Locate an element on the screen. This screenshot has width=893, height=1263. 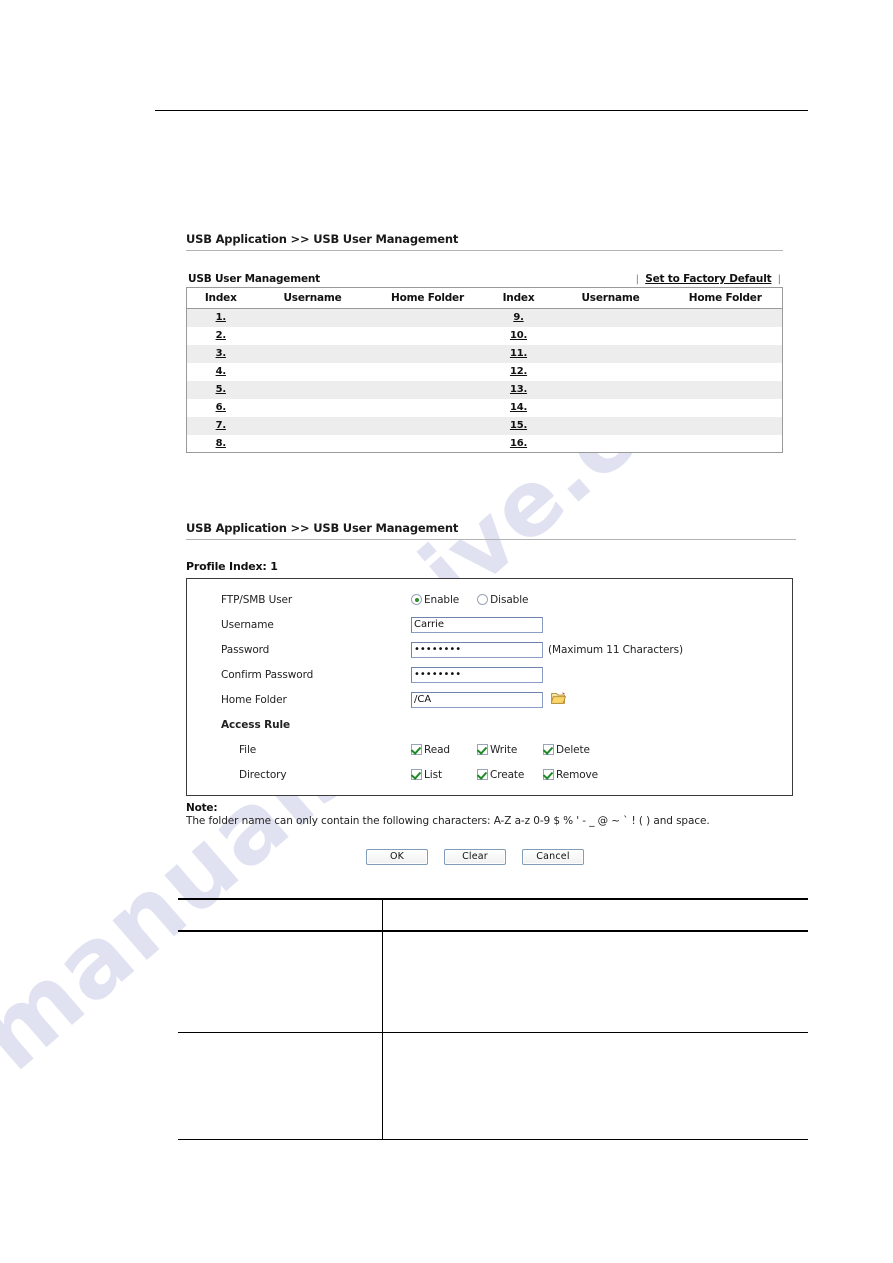
ok-button: OK is located at coordinates (397, 857).